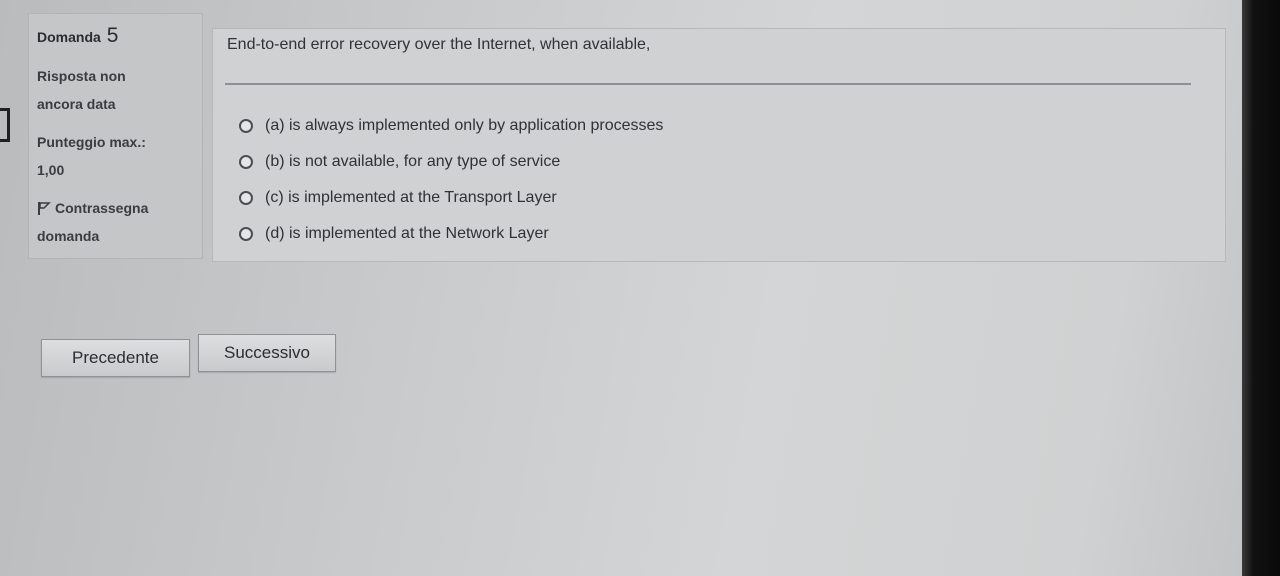 This screenshot has width=1280, height=576. I want to click on answer-status: Risposta non ancora data, so click(119, 90).